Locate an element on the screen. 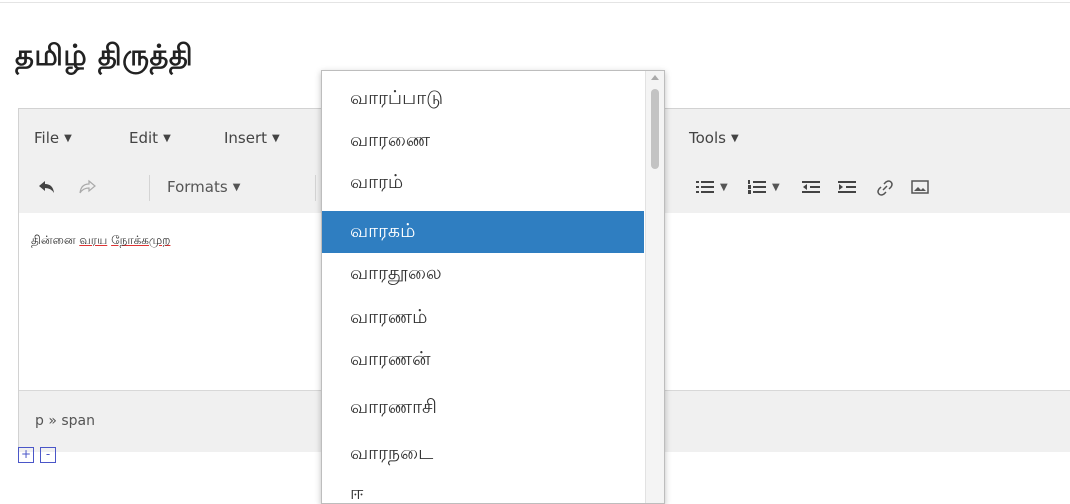 Image resolution: width=1070 pixels, height=504 pixels. outdent-icon is located at coordinates (811, 187).